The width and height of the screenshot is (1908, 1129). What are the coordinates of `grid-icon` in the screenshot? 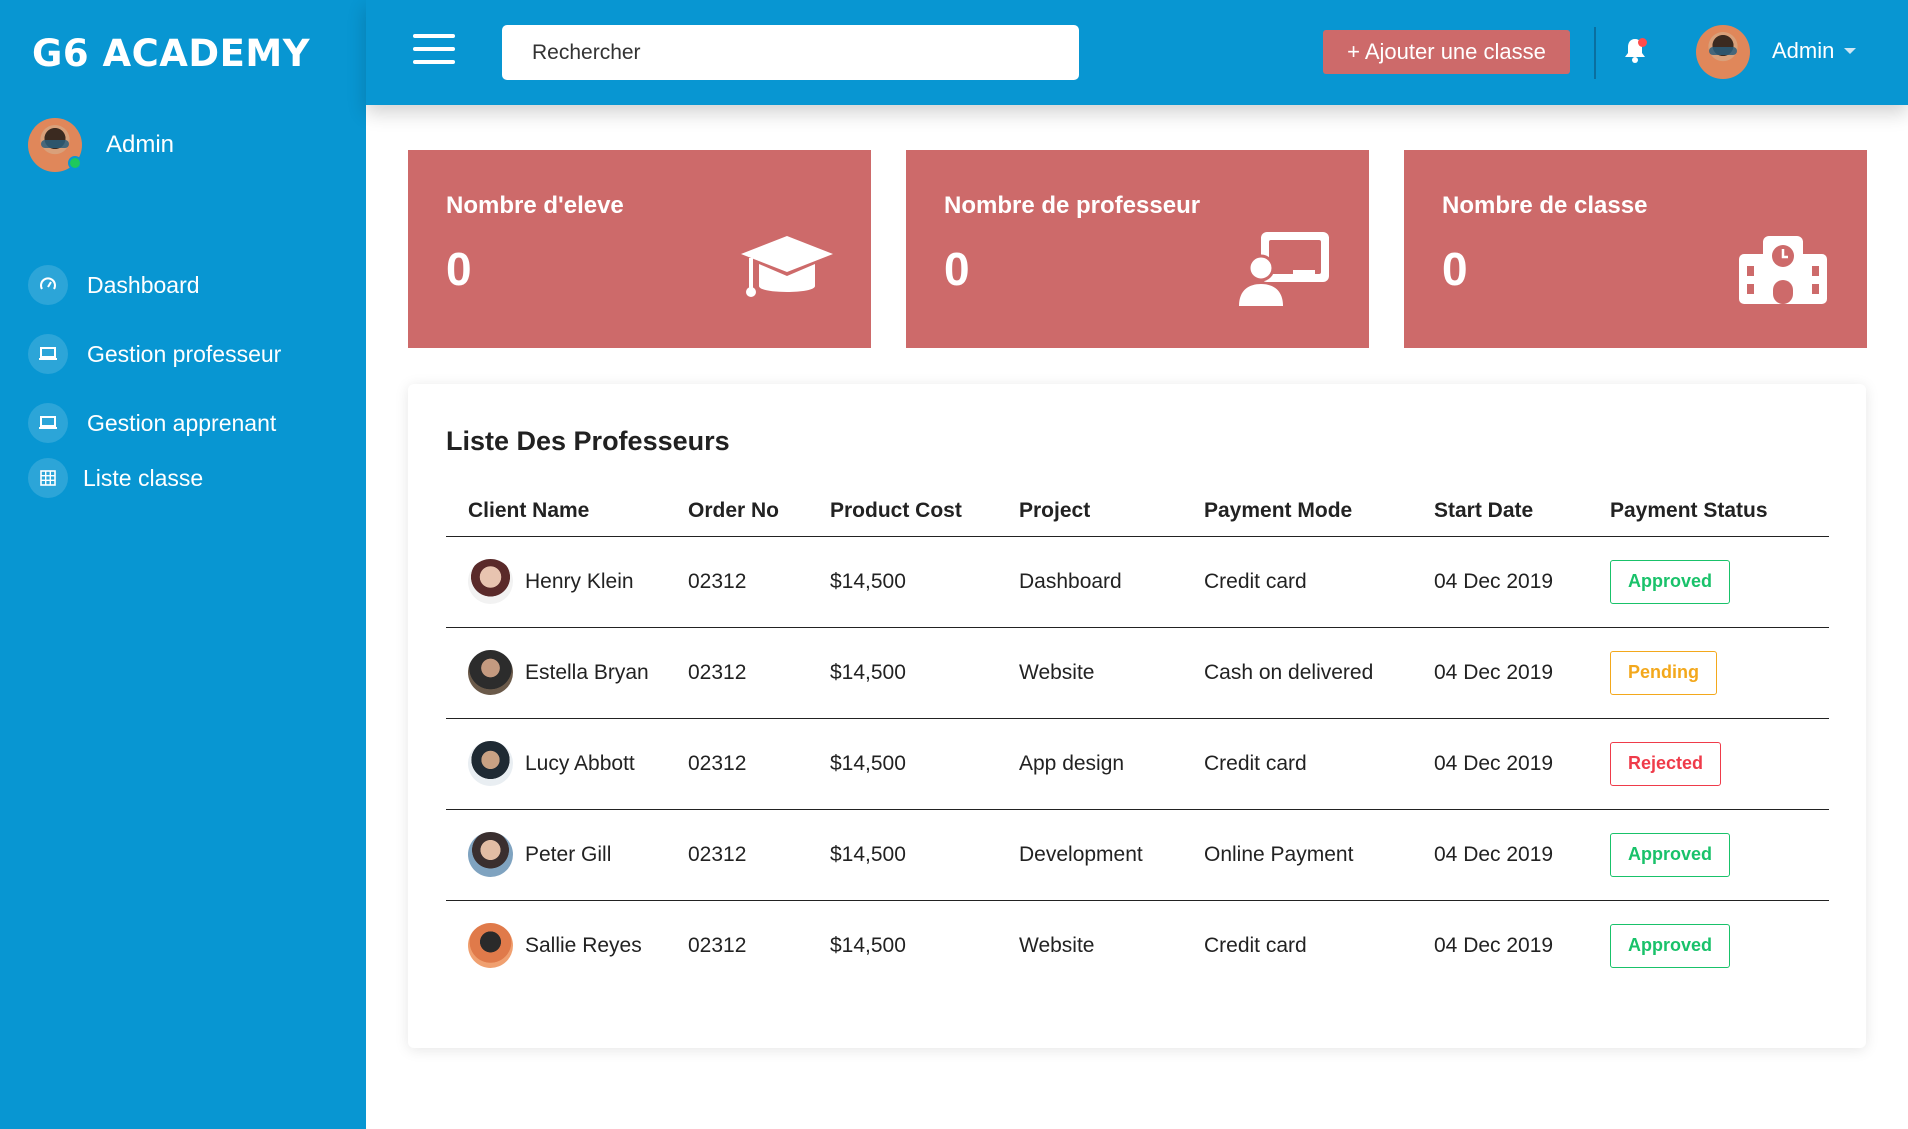 It's located at (48, 478).